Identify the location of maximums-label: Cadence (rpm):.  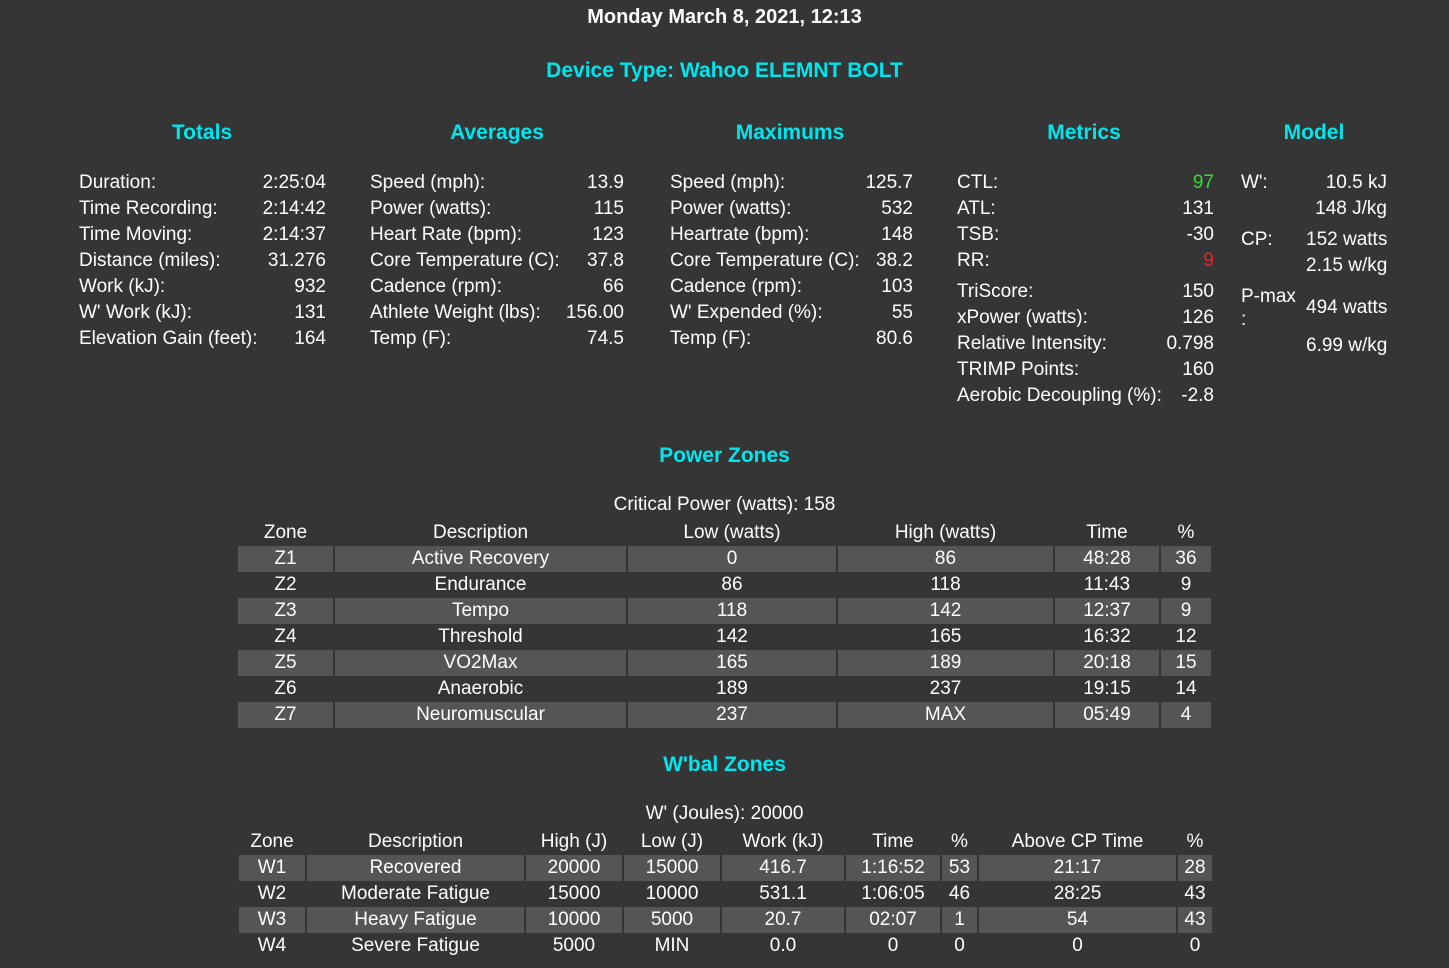
(736, 286).